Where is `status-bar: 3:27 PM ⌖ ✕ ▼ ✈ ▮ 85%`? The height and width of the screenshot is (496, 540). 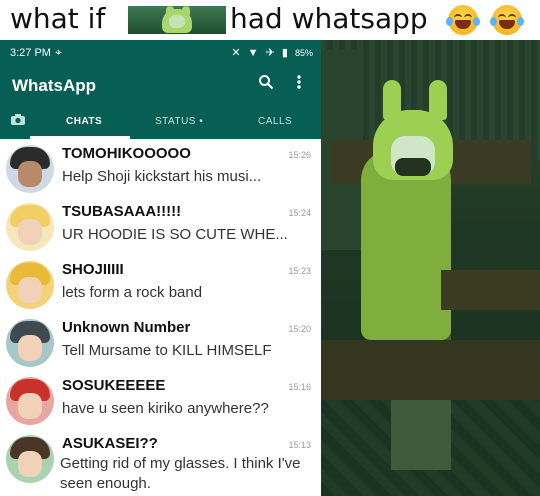 status-bar: 3:27 PM ⌖ ✕ ▼ ✈ ▮ 85% is located at coordinates (160, 53).